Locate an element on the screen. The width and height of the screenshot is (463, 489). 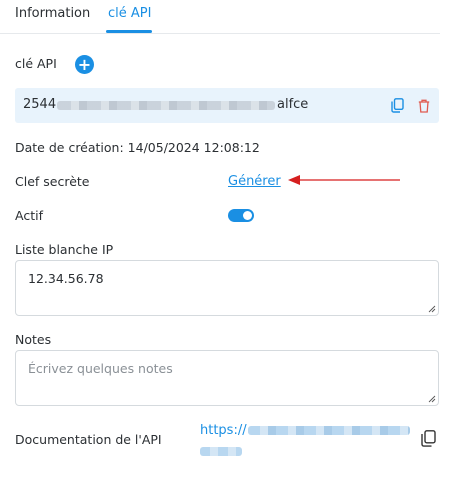
api-key-prefix: 2544 is located at coordinates (40, 104).